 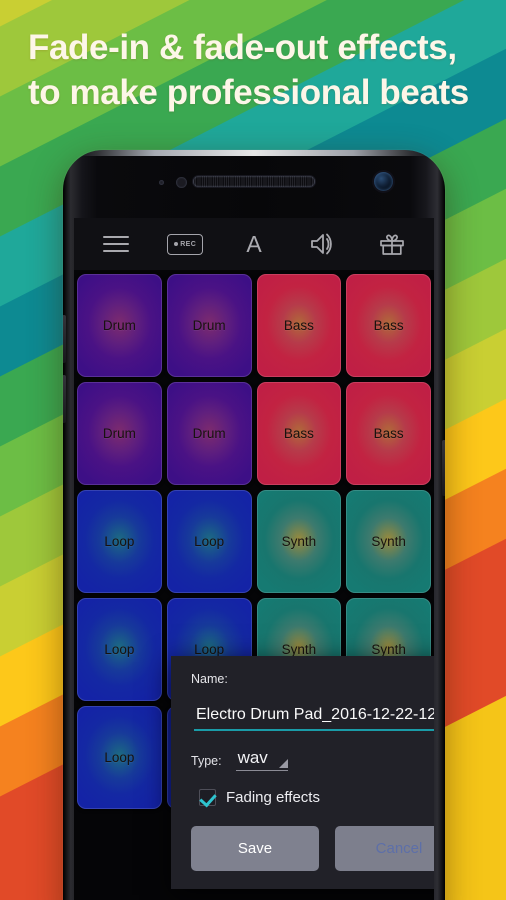 I want to click on save-button: Save, so click(x=255, y=848).